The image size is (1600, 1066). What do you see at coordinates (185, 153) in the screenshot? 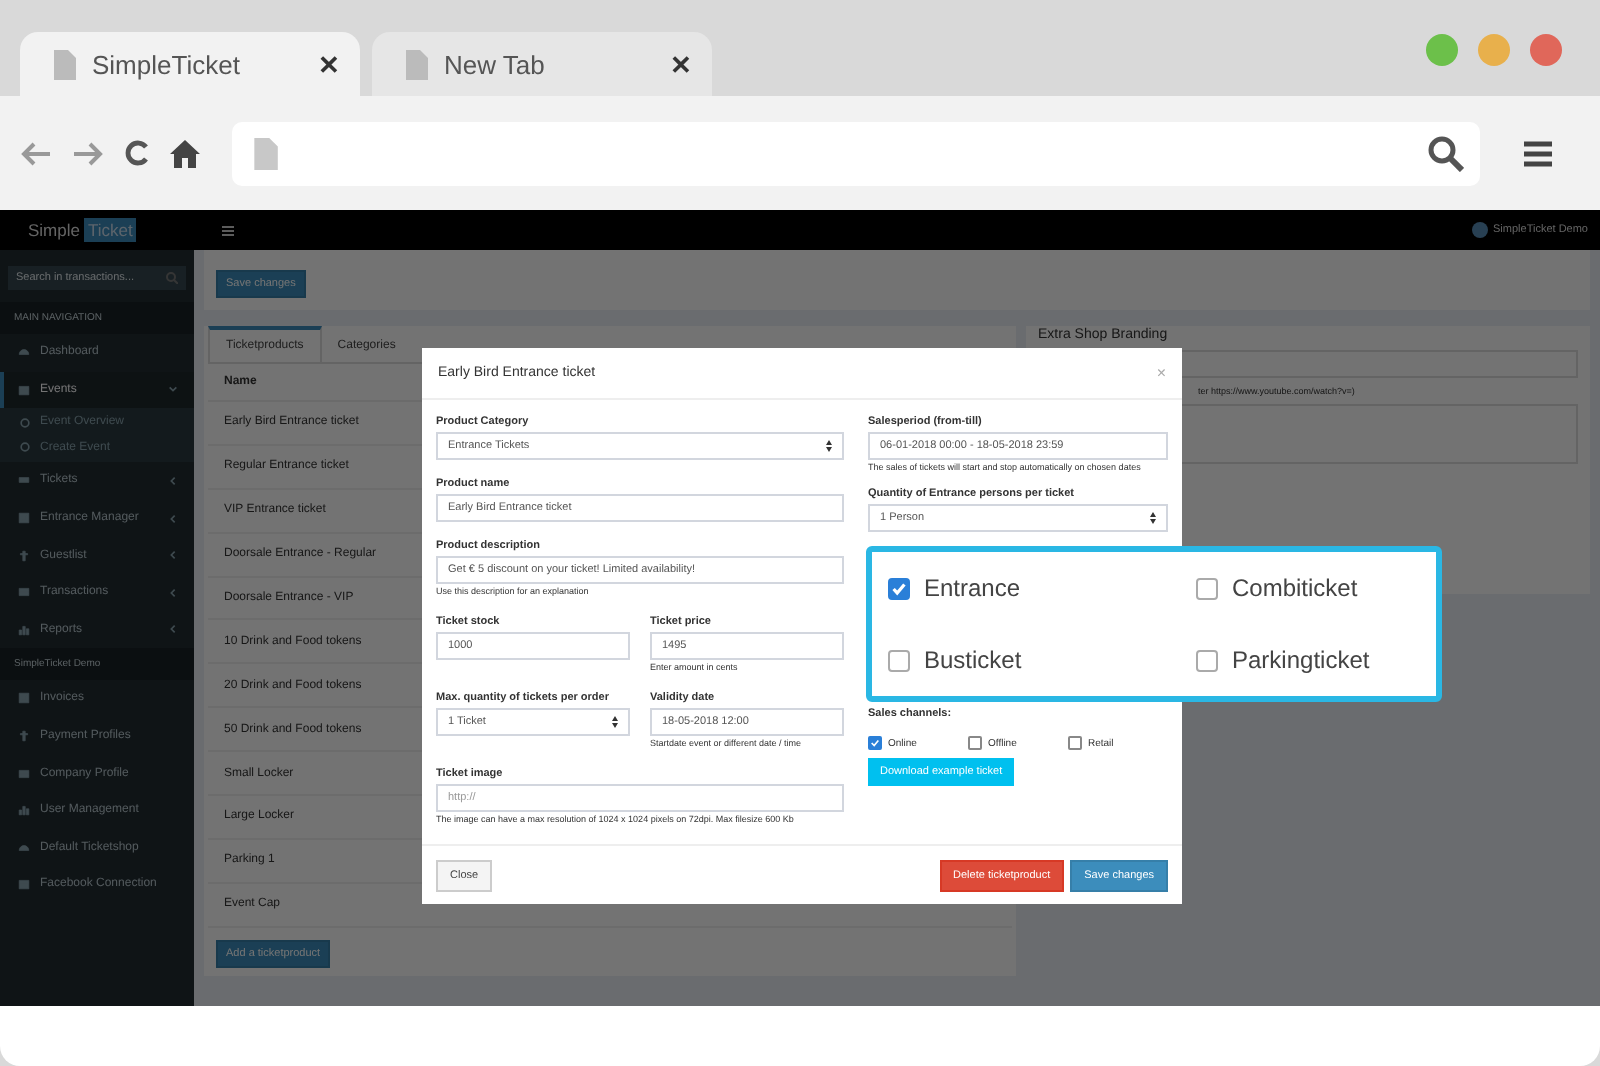
I see `home-icon` at bounding box center [185, 153].